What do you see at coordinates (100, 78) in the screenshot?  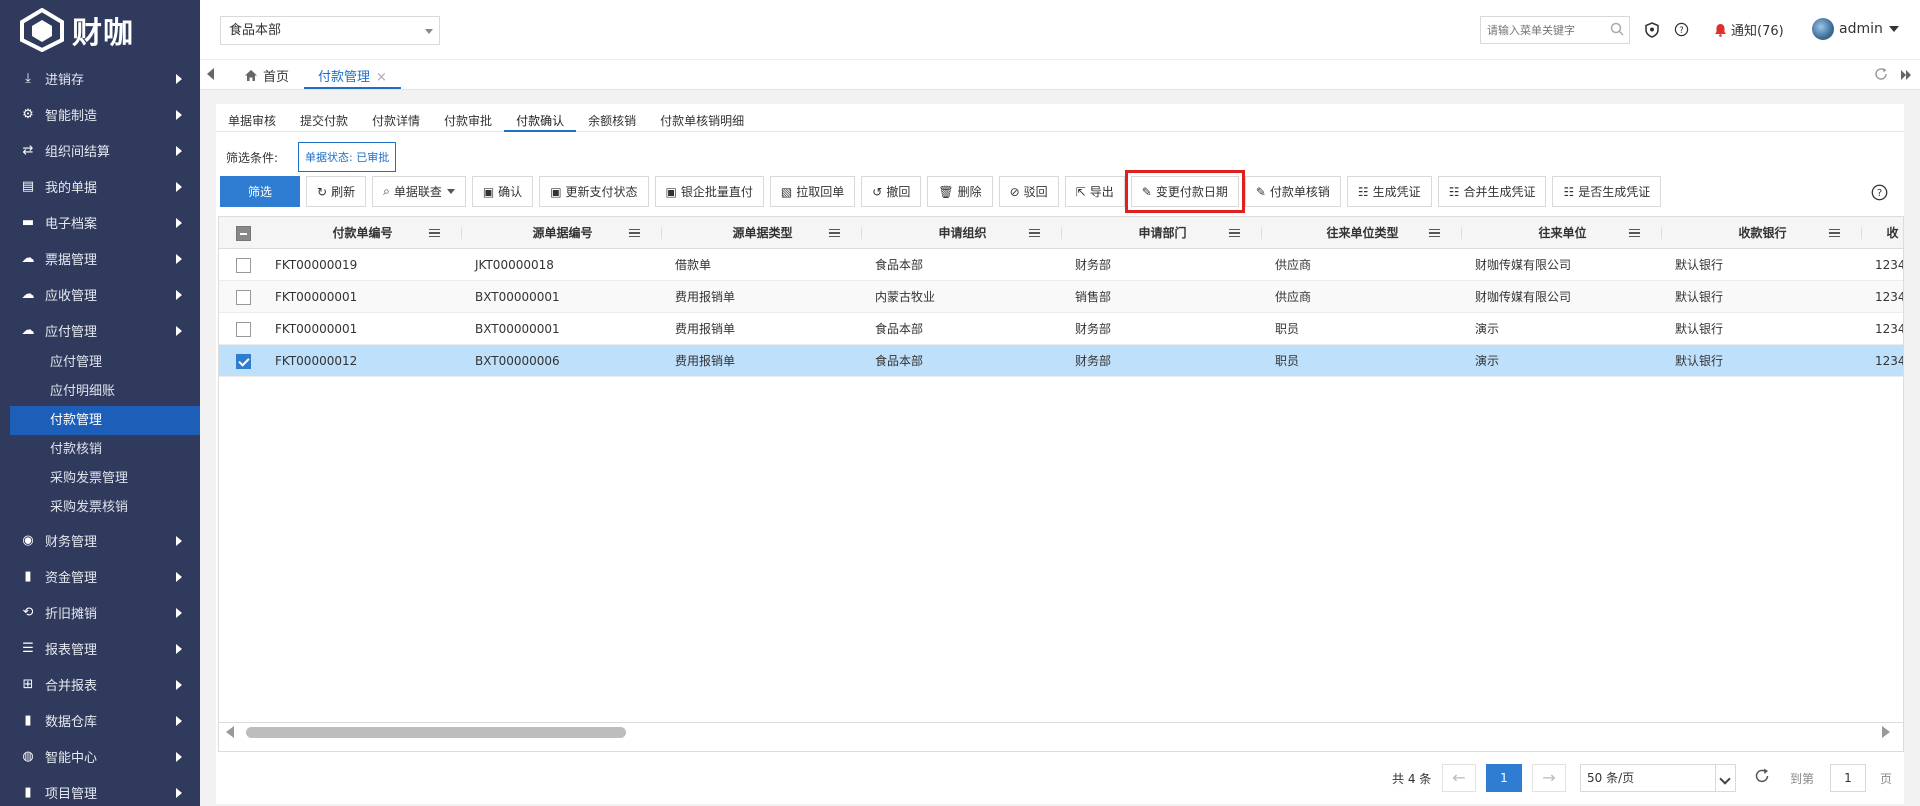 I see `sidebar-item: ⤓ 进销存` at bounding box center [100, 78].